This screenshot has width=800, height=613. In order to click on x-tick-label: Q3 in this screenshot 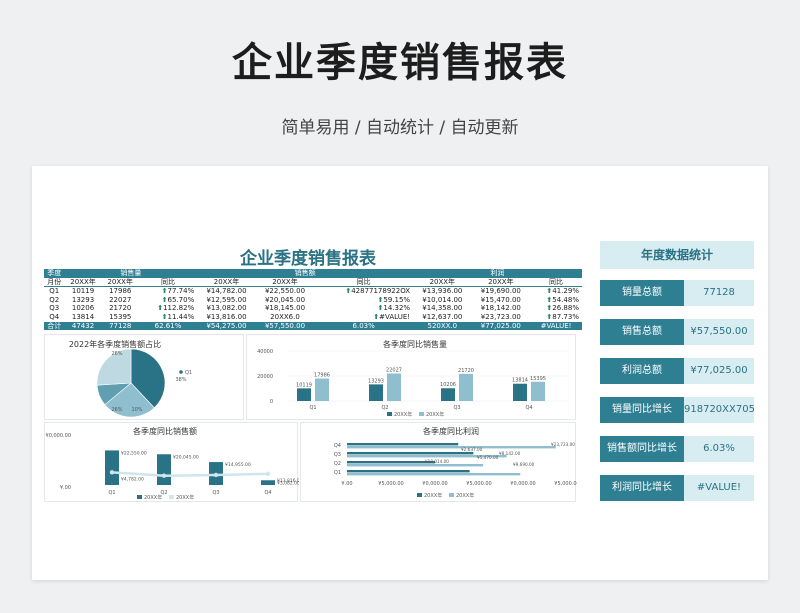, I will do `click(215, 493)`.